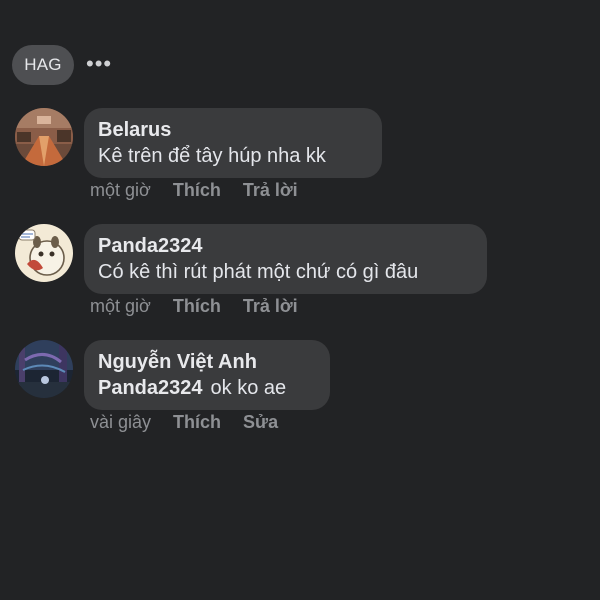 The height and width of the screenshot is (600, 600). What do you see at coordinates (212, 156) in the screenshot?
I see `comment-text: Kê trên để tây húp nha kk` at bounding box center [212, 156].